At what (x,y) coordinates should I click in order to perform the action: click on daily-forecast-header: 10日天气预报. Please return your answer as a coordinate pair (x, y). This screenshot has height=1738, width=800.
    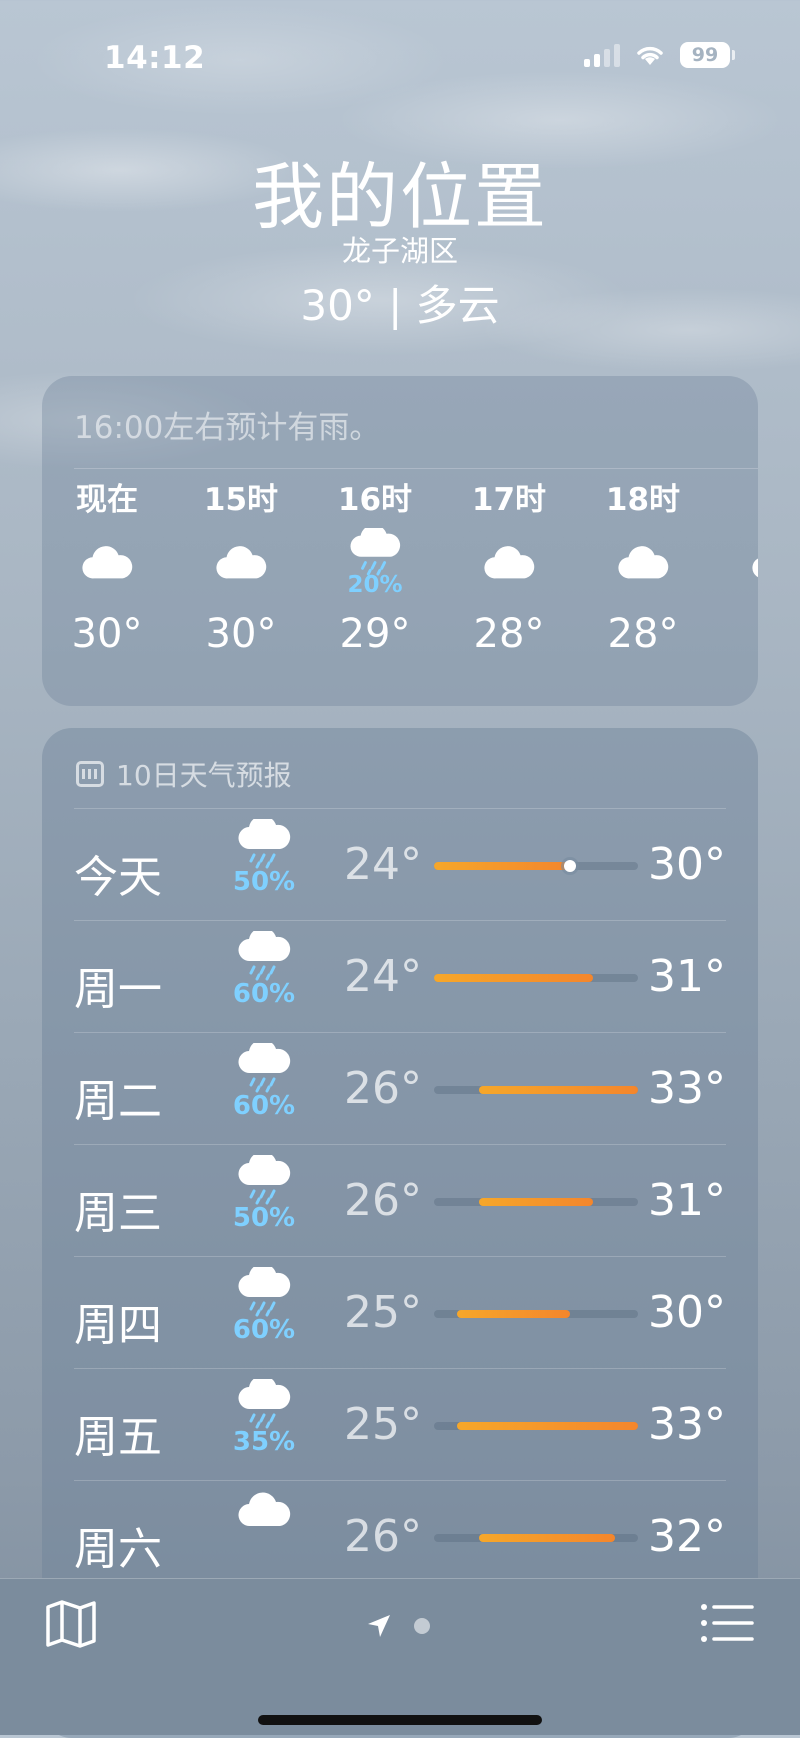
    Looking at the image, I should click on (184, 774).